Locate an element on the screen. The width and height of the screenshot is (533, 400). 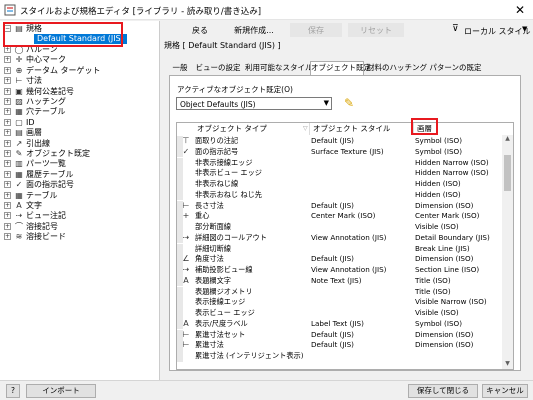
table-row: ⊢ 長さ寸法 Default (JIS) Dimension (ISO) is located at coordinates (340, 206).